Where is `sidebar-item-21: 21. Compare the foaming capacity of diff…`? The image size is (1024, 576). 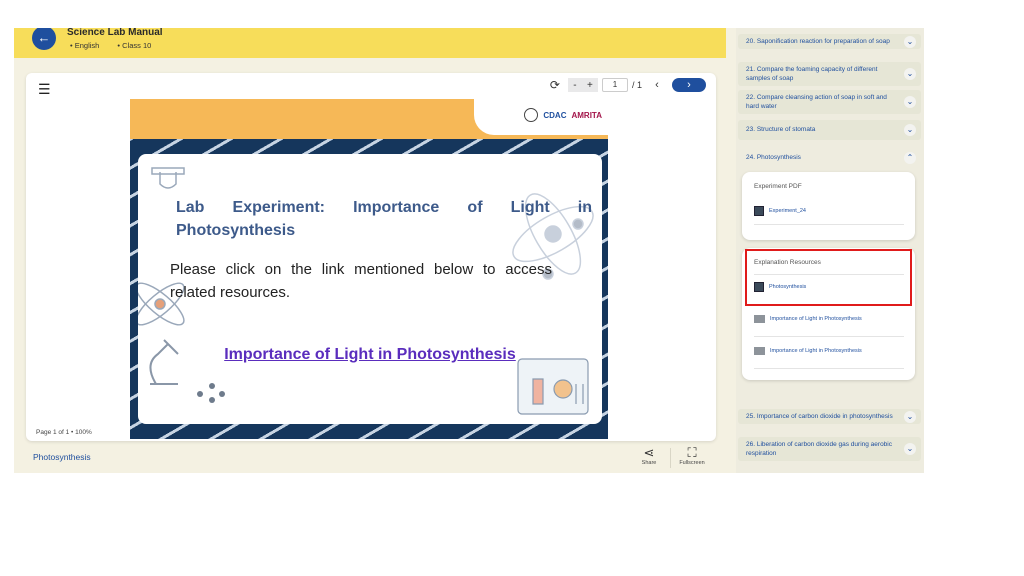
sidebar-item-21: 21. Compare the foaming capacity of diff… is located at coordinates (829, 74).